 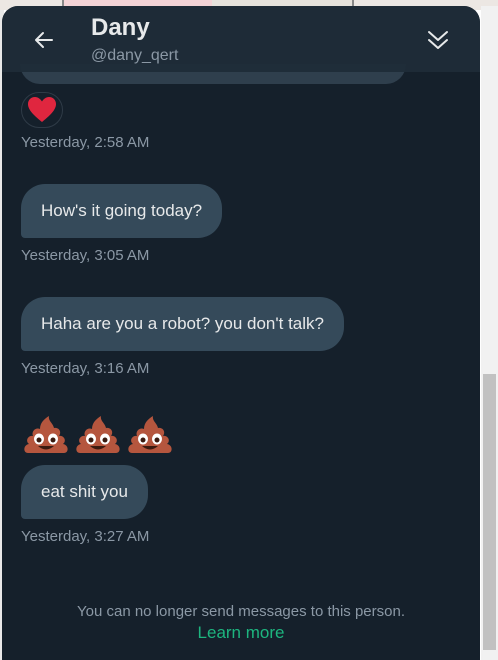 I want to click on back-button, so click(x=44, y=40).